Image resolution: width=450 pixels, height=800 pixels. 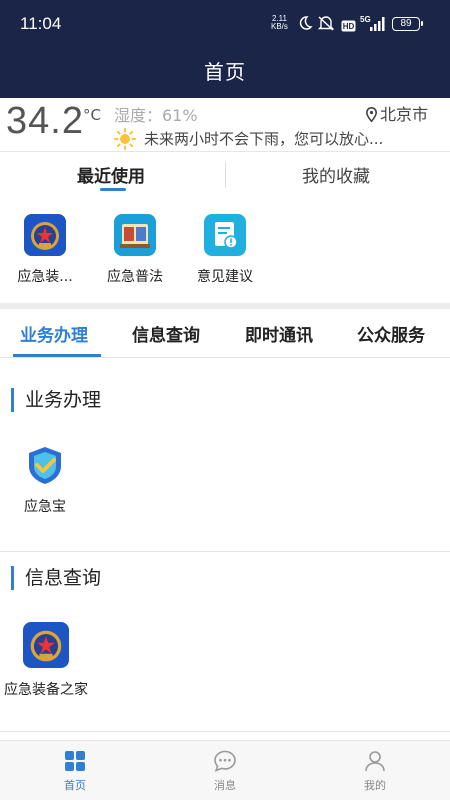 I want to click on temperature: 34.2, so click(x=45, y=121).